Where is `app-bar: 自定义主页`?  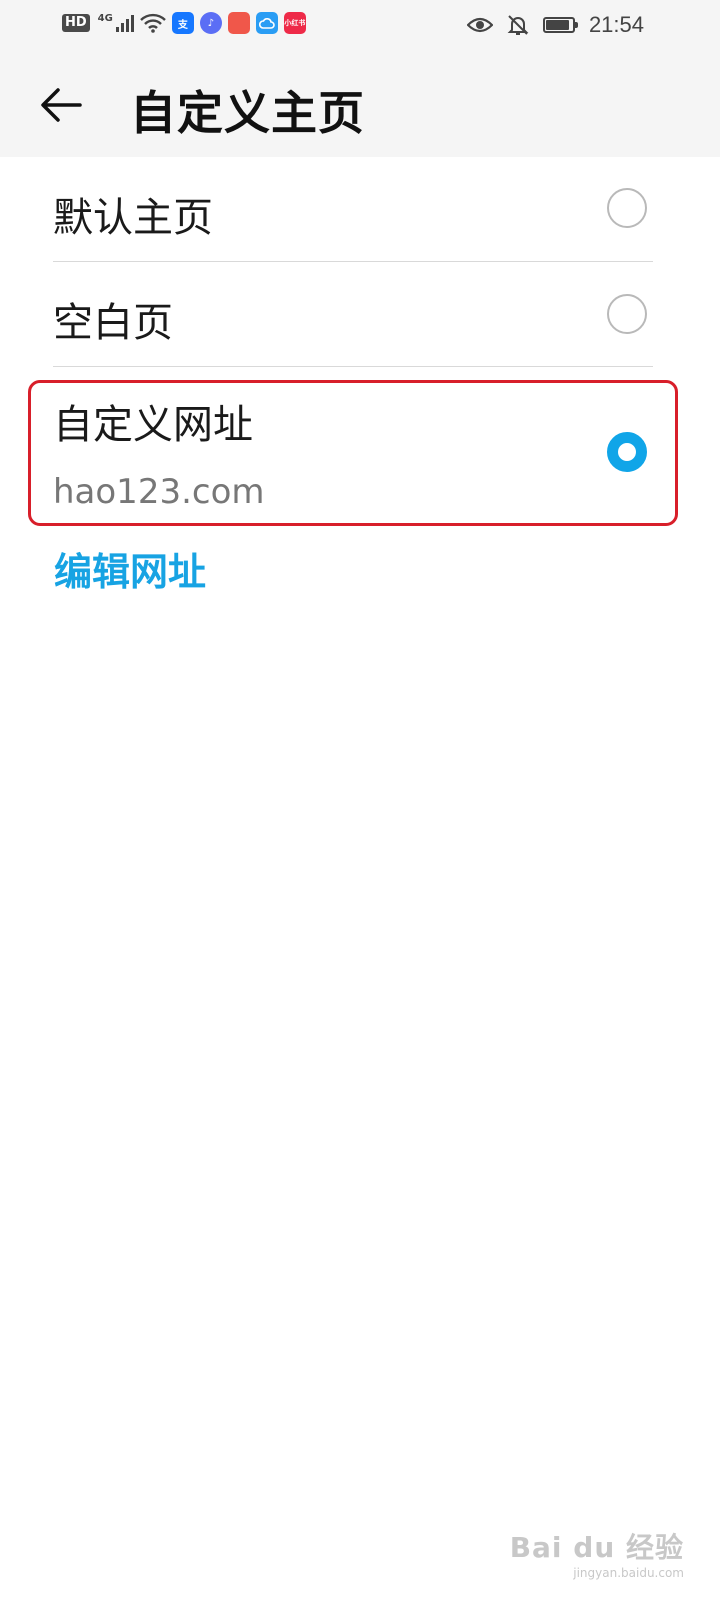 app-bar: 自定义主页 is located at coordinates (360, 104).